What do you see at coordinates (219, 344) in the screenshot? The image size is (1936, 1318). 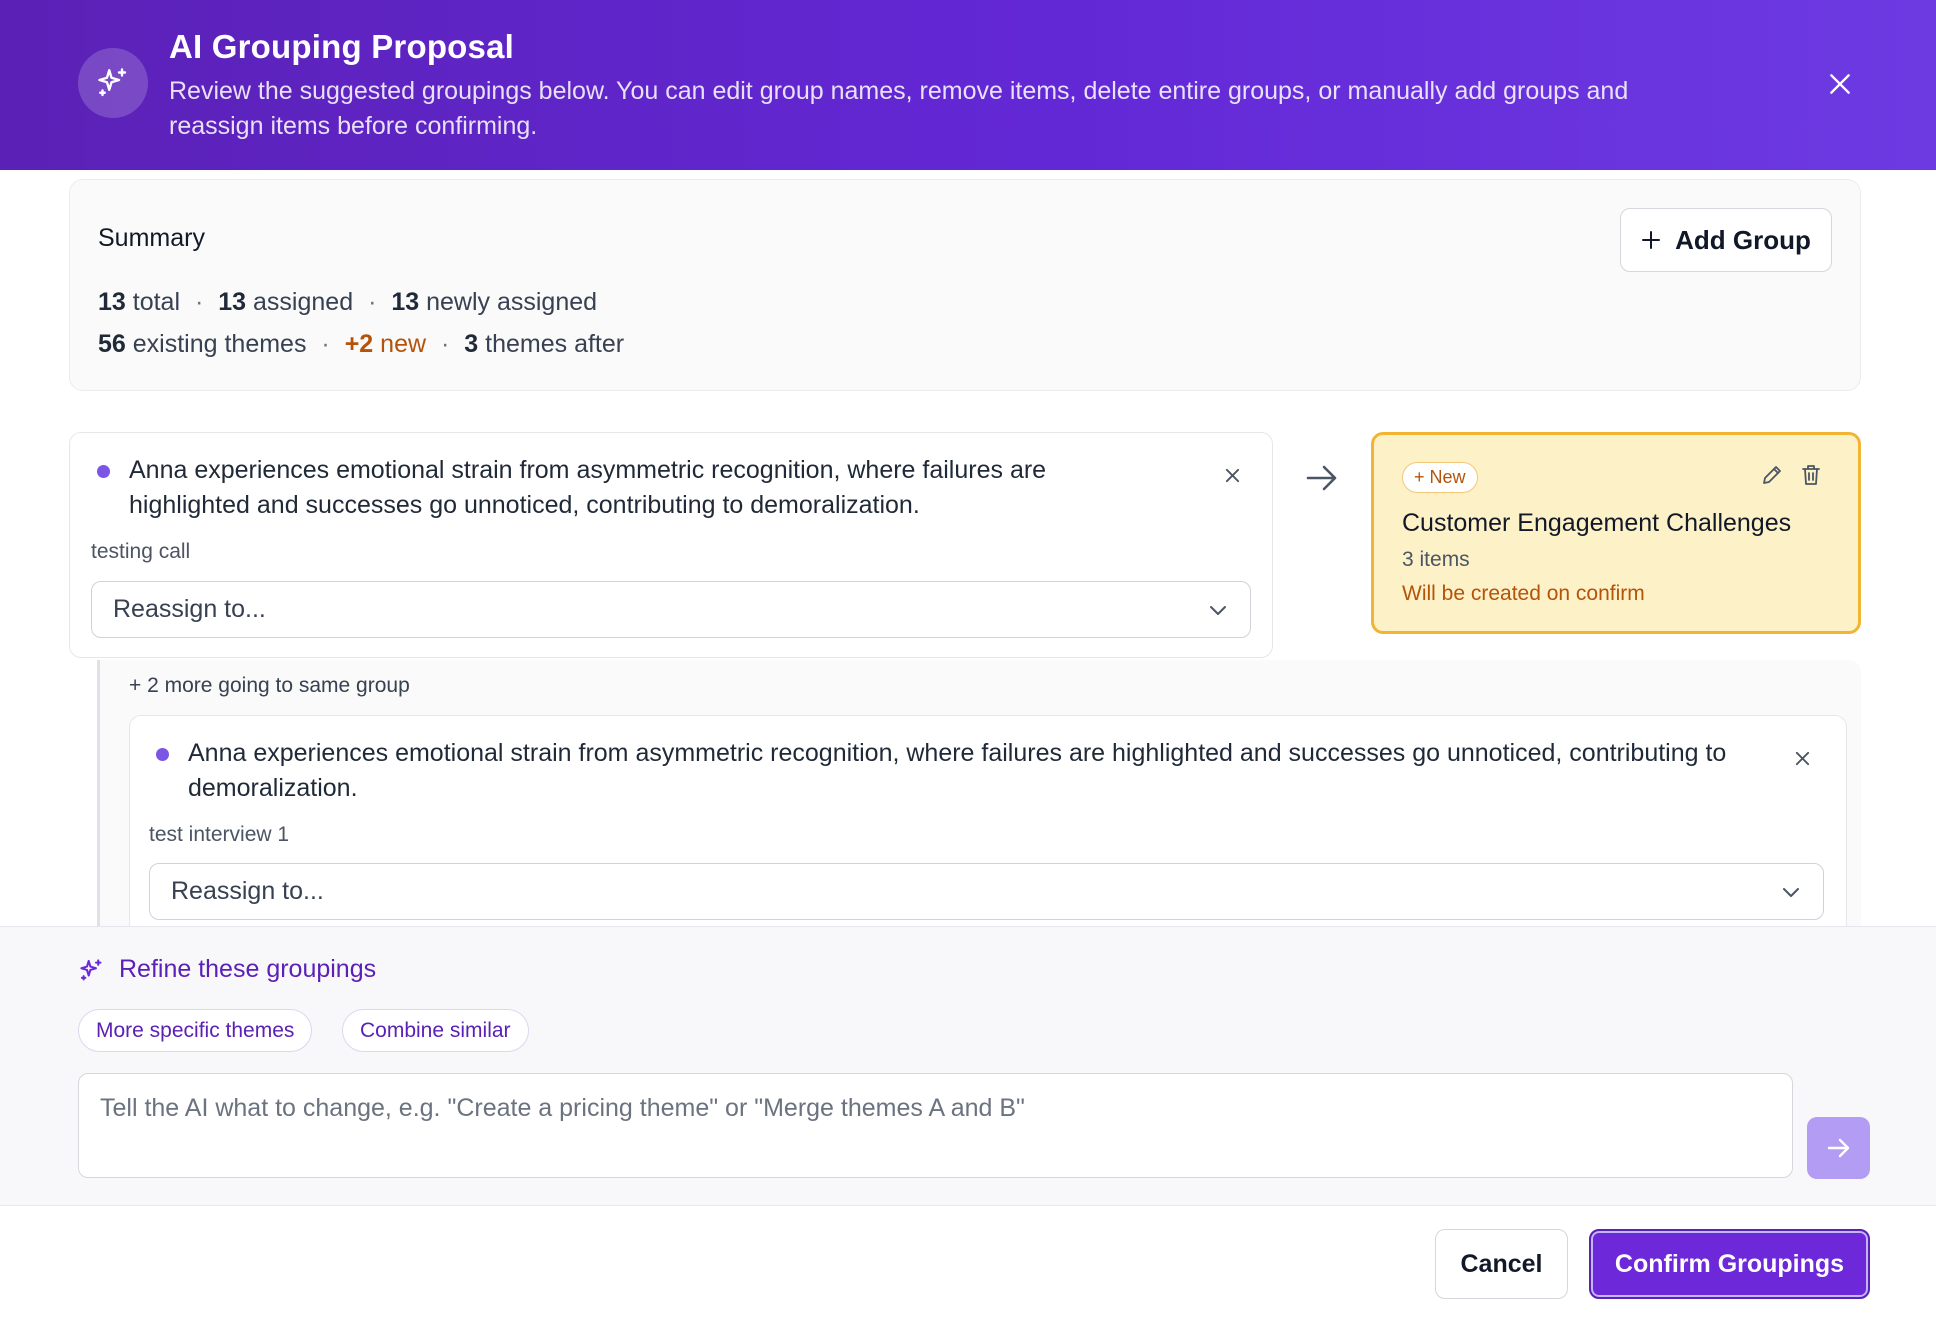 I see `existing-themes-label: existing themes` at bounding box center [219, 344].